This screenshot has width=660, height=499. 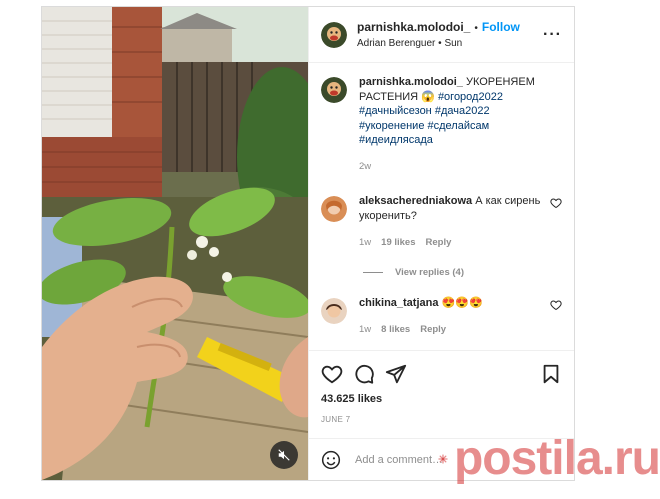 I want to click on hashtag: #дача2022, so click(x=462, y=111).